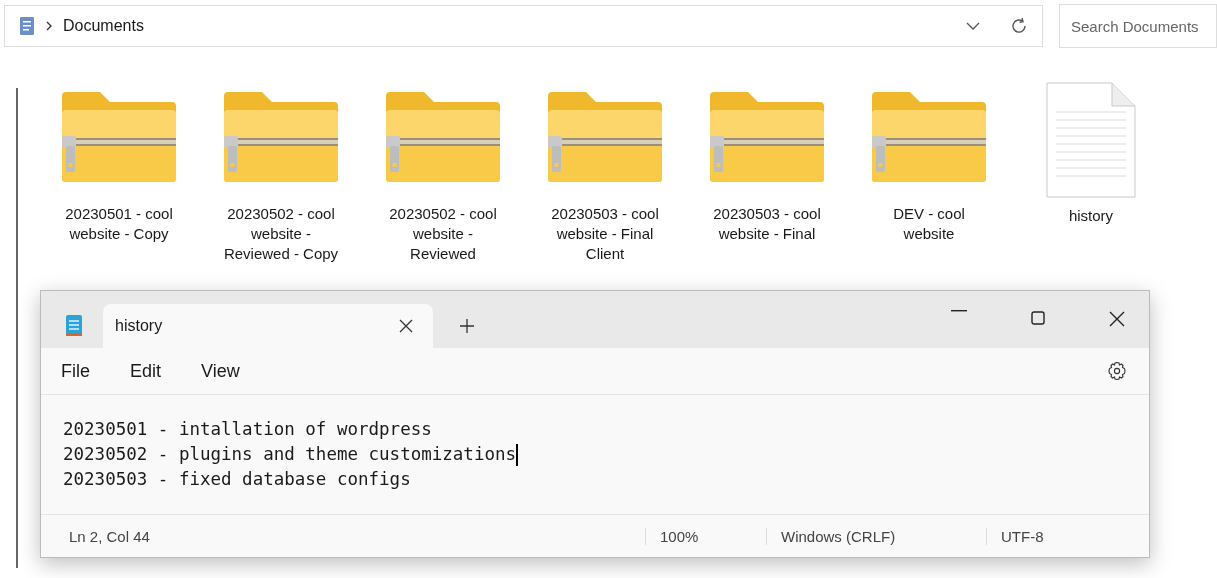  Describe the element at coordinates (220, 371) in the screenshot. I see `menu-item: View` at that location.